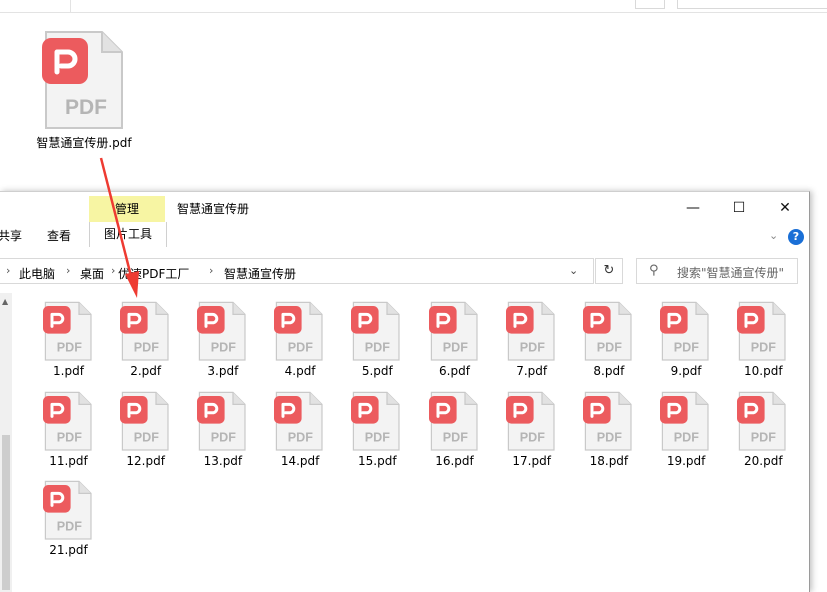 This screenshot has height=592, width=827. I want to click on file-item: PDF 9.pdf, so click(686, 339).